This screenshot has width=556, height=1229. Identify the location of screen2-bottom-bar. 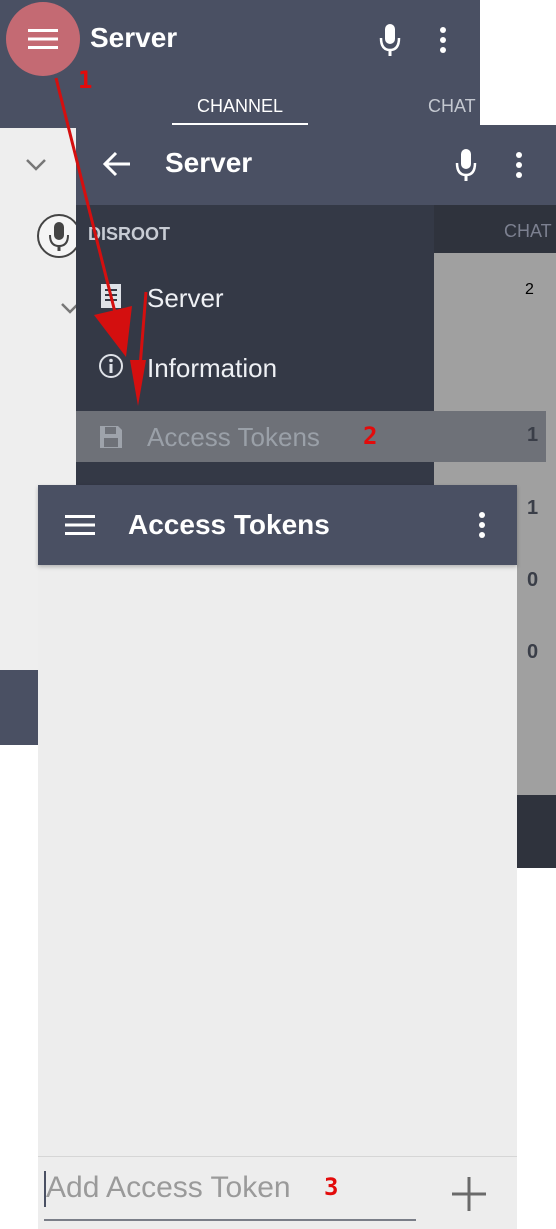
(536, 831).